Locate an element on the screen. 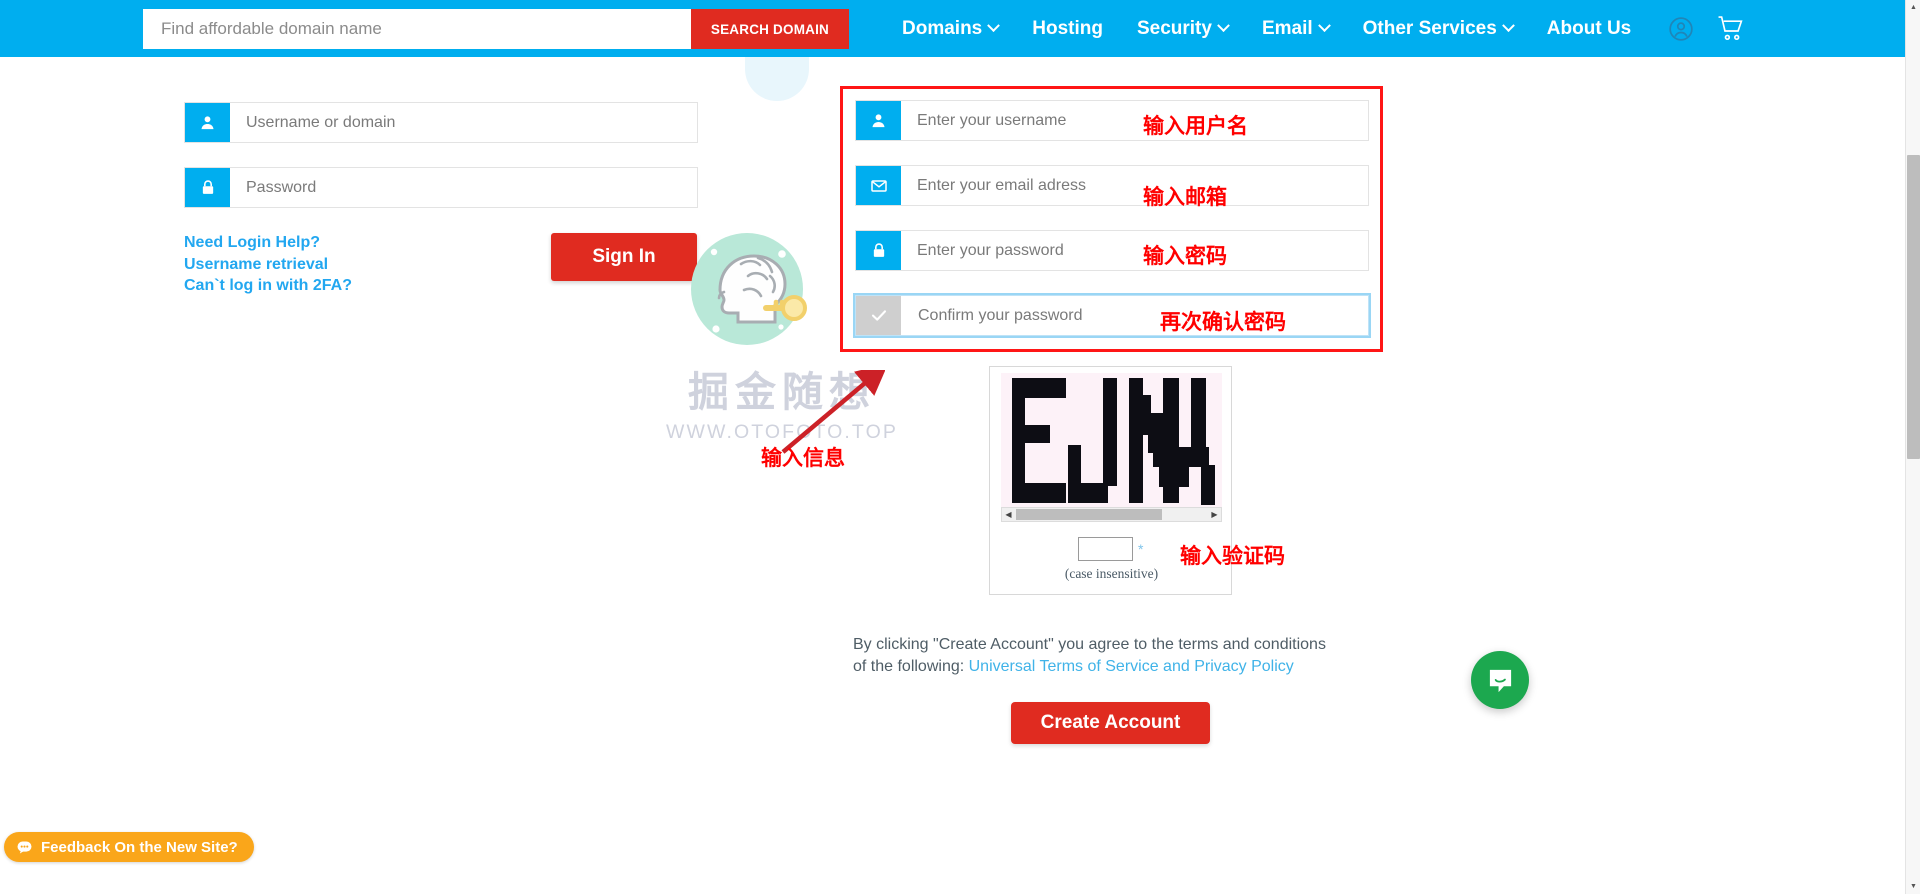 The width and height of the screenshot is (1920, 894). register-username-row is located at coordinates (1112, 120).